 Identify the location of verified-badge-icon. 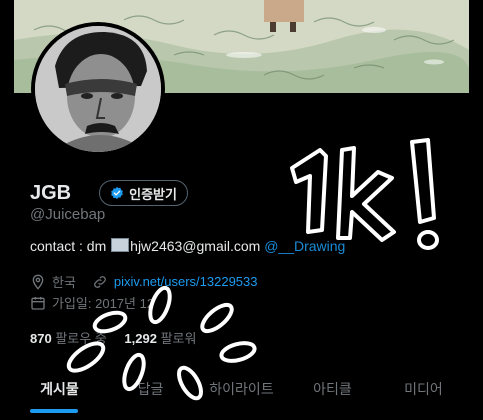
(117, 193).